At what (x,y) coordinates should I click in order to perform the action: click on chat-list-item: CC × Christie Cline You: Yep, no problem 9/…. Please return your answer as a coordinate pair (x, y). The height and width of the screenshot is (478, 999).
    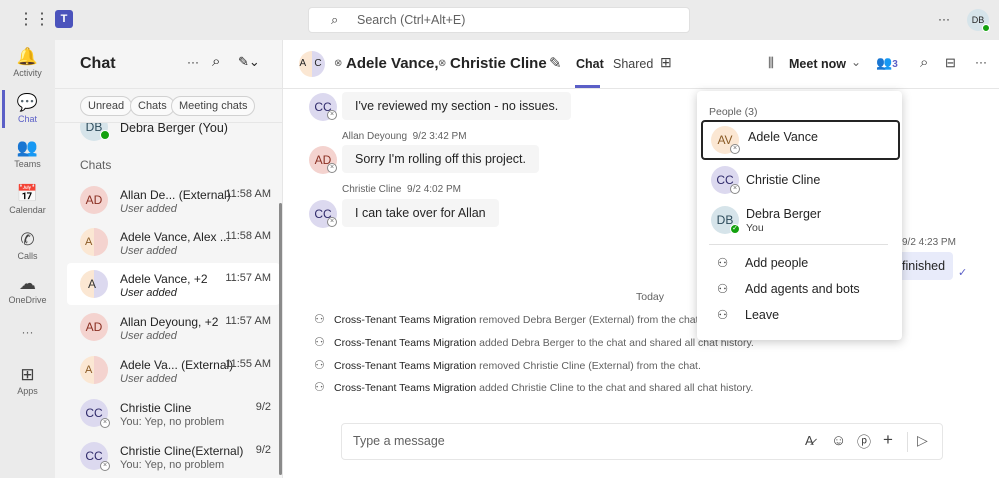
    Looking at the image, I should click on (173, 413).